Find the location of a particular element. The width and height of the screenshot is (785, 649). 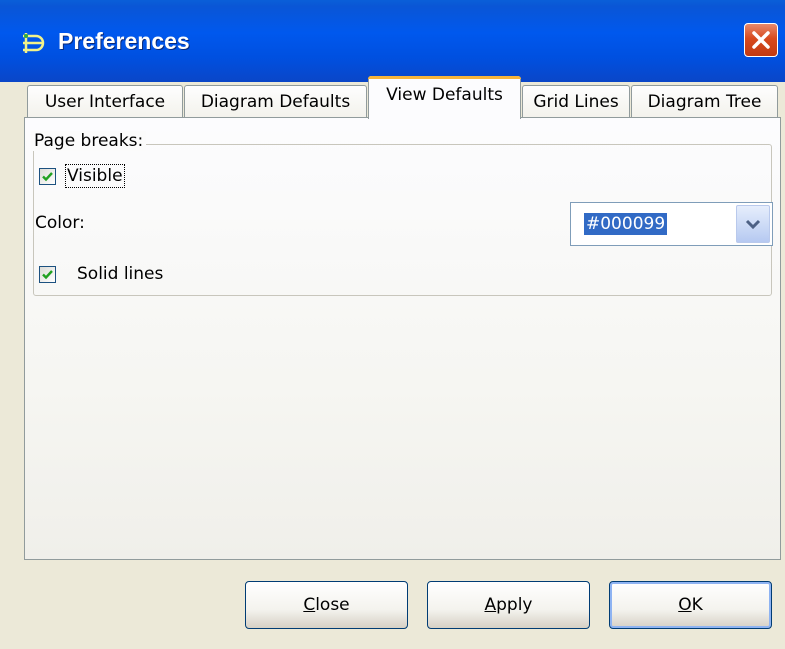

ok-button: OK is located at coordinates (690, 605).